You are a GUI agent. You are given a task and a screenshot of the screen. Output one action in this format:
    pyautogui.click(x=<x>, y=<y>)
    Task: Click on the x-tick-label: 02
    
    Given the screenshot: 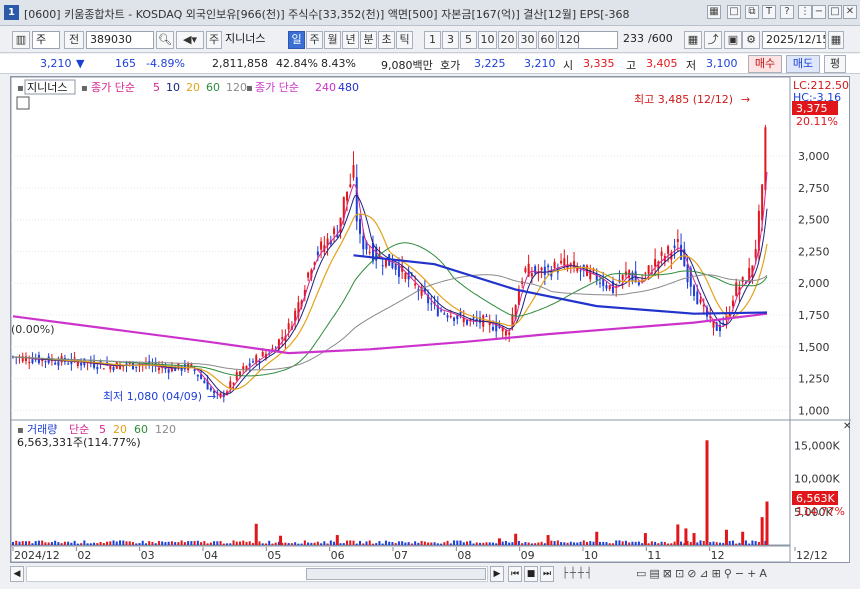 What is the action you would take?
    pyautogui.click(x=84, y=555)
    